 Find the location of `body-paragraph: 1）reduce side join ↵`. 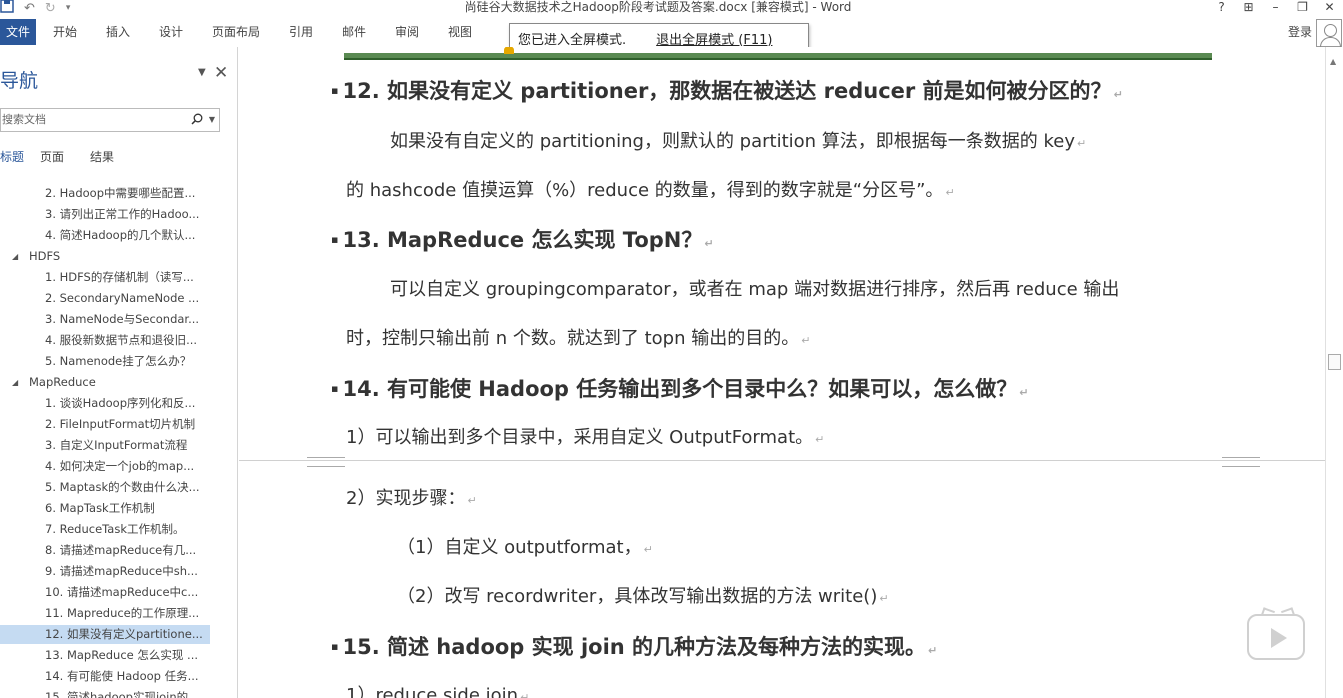

body-paragraph: 1）reduce side join ↵ is located at coordinates (438, 691).